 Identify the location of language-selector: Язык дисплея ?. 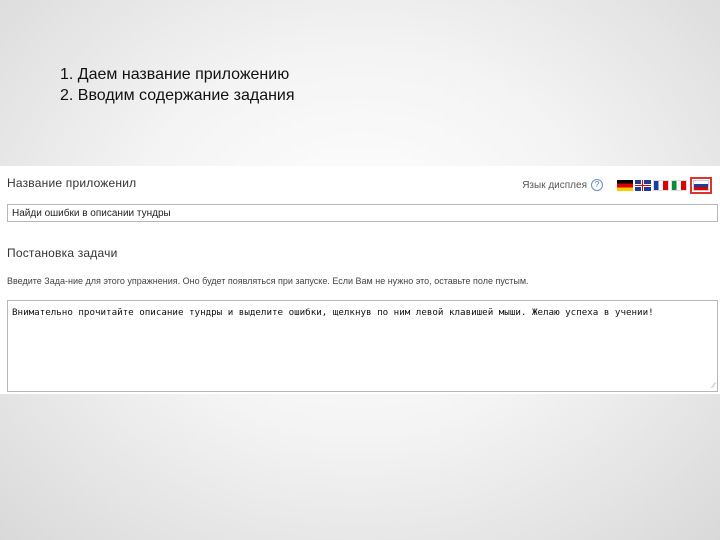
(617, 185).